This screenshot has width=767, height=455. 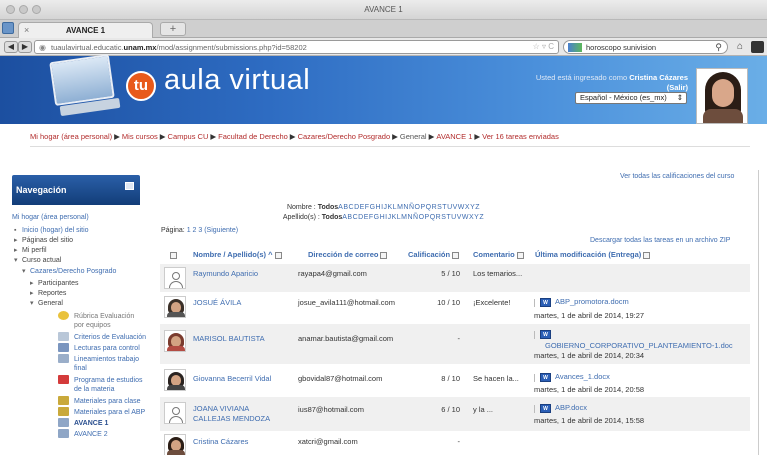 What do you see at coordinates (229, 339) in the screenshot?
I see `student-name-link: MARISOL BAUTISTA` at bounding box center [229, 339].